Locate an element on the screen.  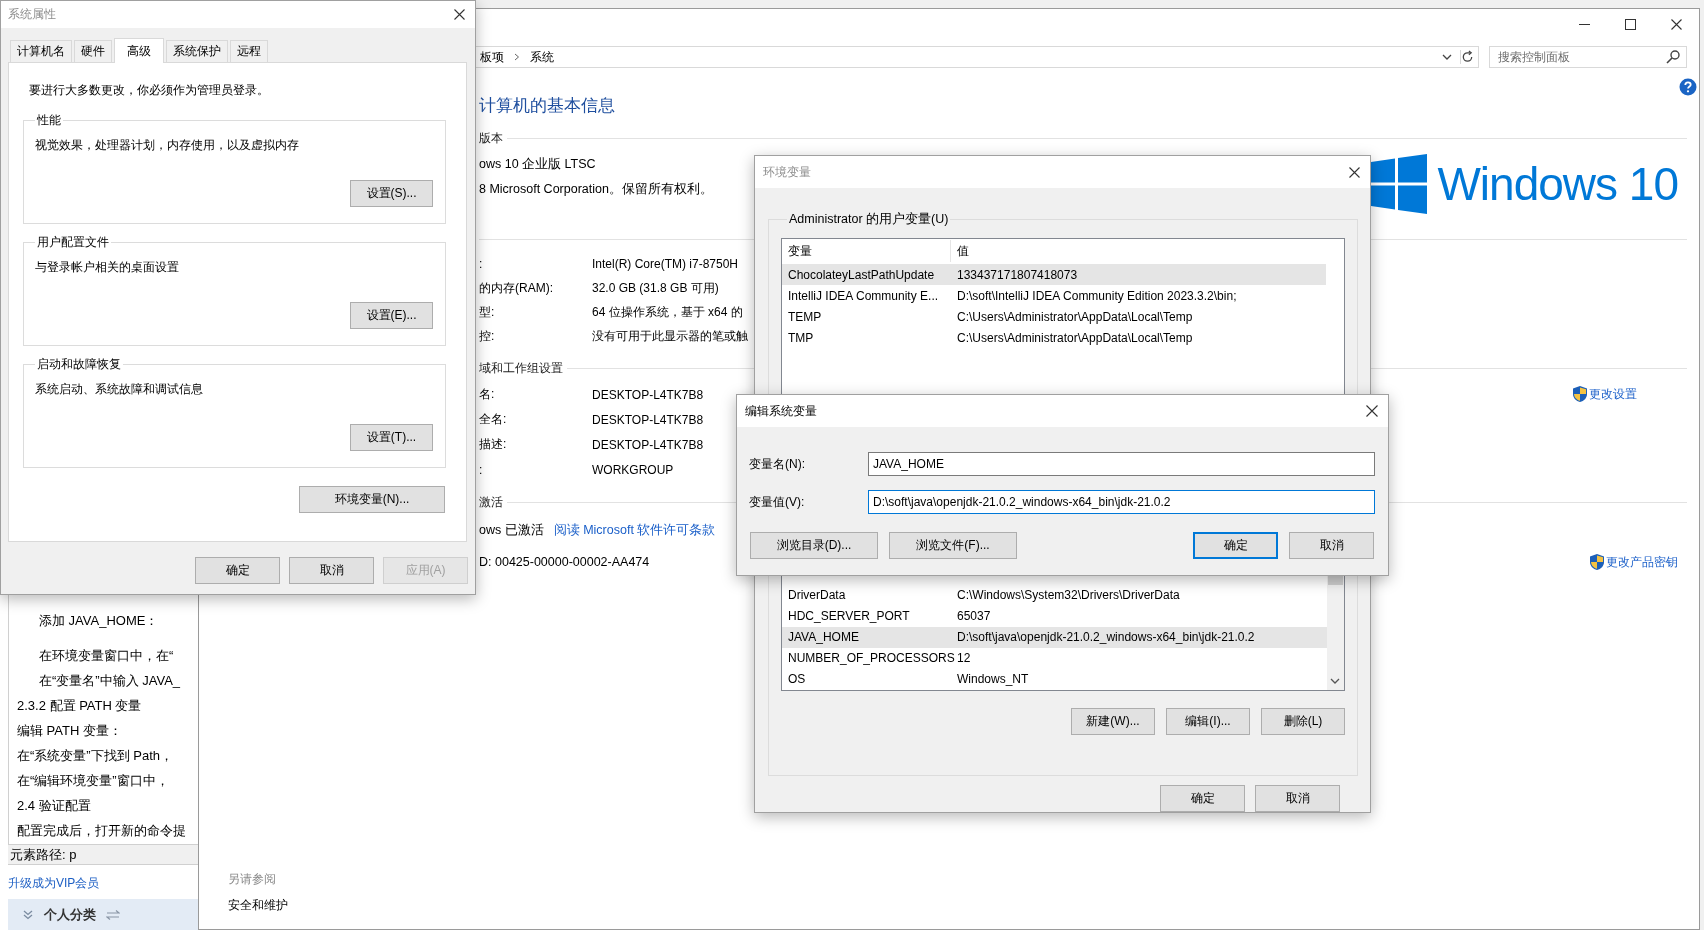
maximize-icon is located at coordinates (1630, 24).